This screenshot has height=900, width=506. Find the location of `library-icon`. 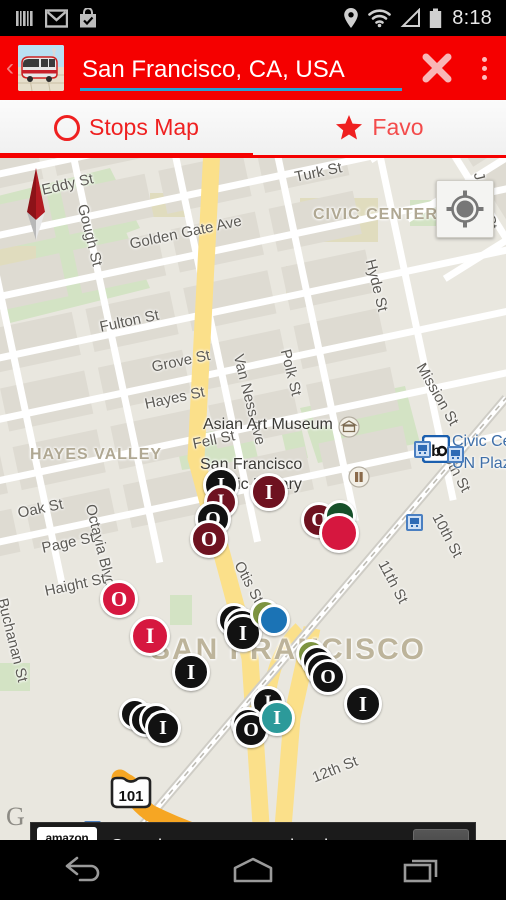

library-icon is located at coordinates (359, 477).